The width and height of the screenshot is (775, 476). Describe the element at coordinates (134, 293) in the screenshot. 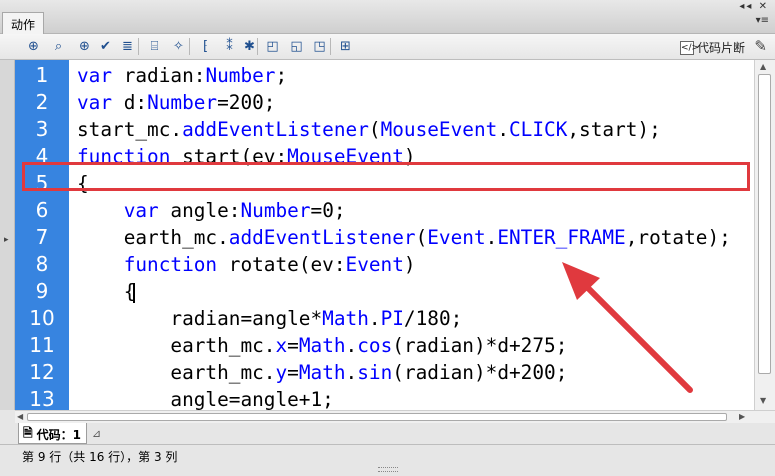

I see `text-cursor` at that location.